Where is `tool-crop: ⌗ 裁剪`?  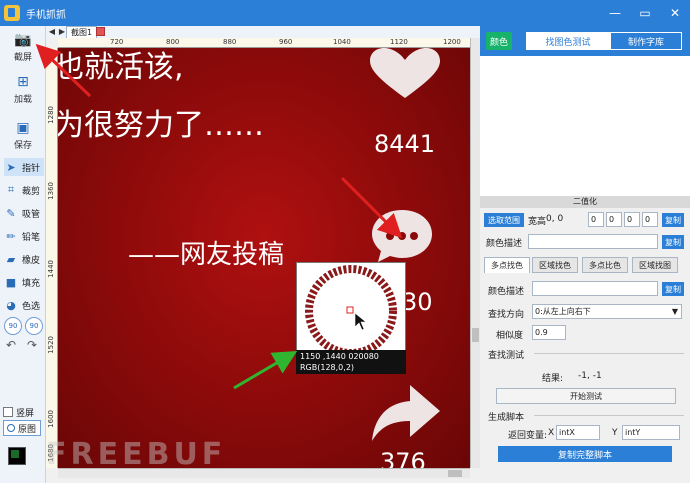 tool-crop: ⌗ 裁剪 is located at coordinates (24, 190).